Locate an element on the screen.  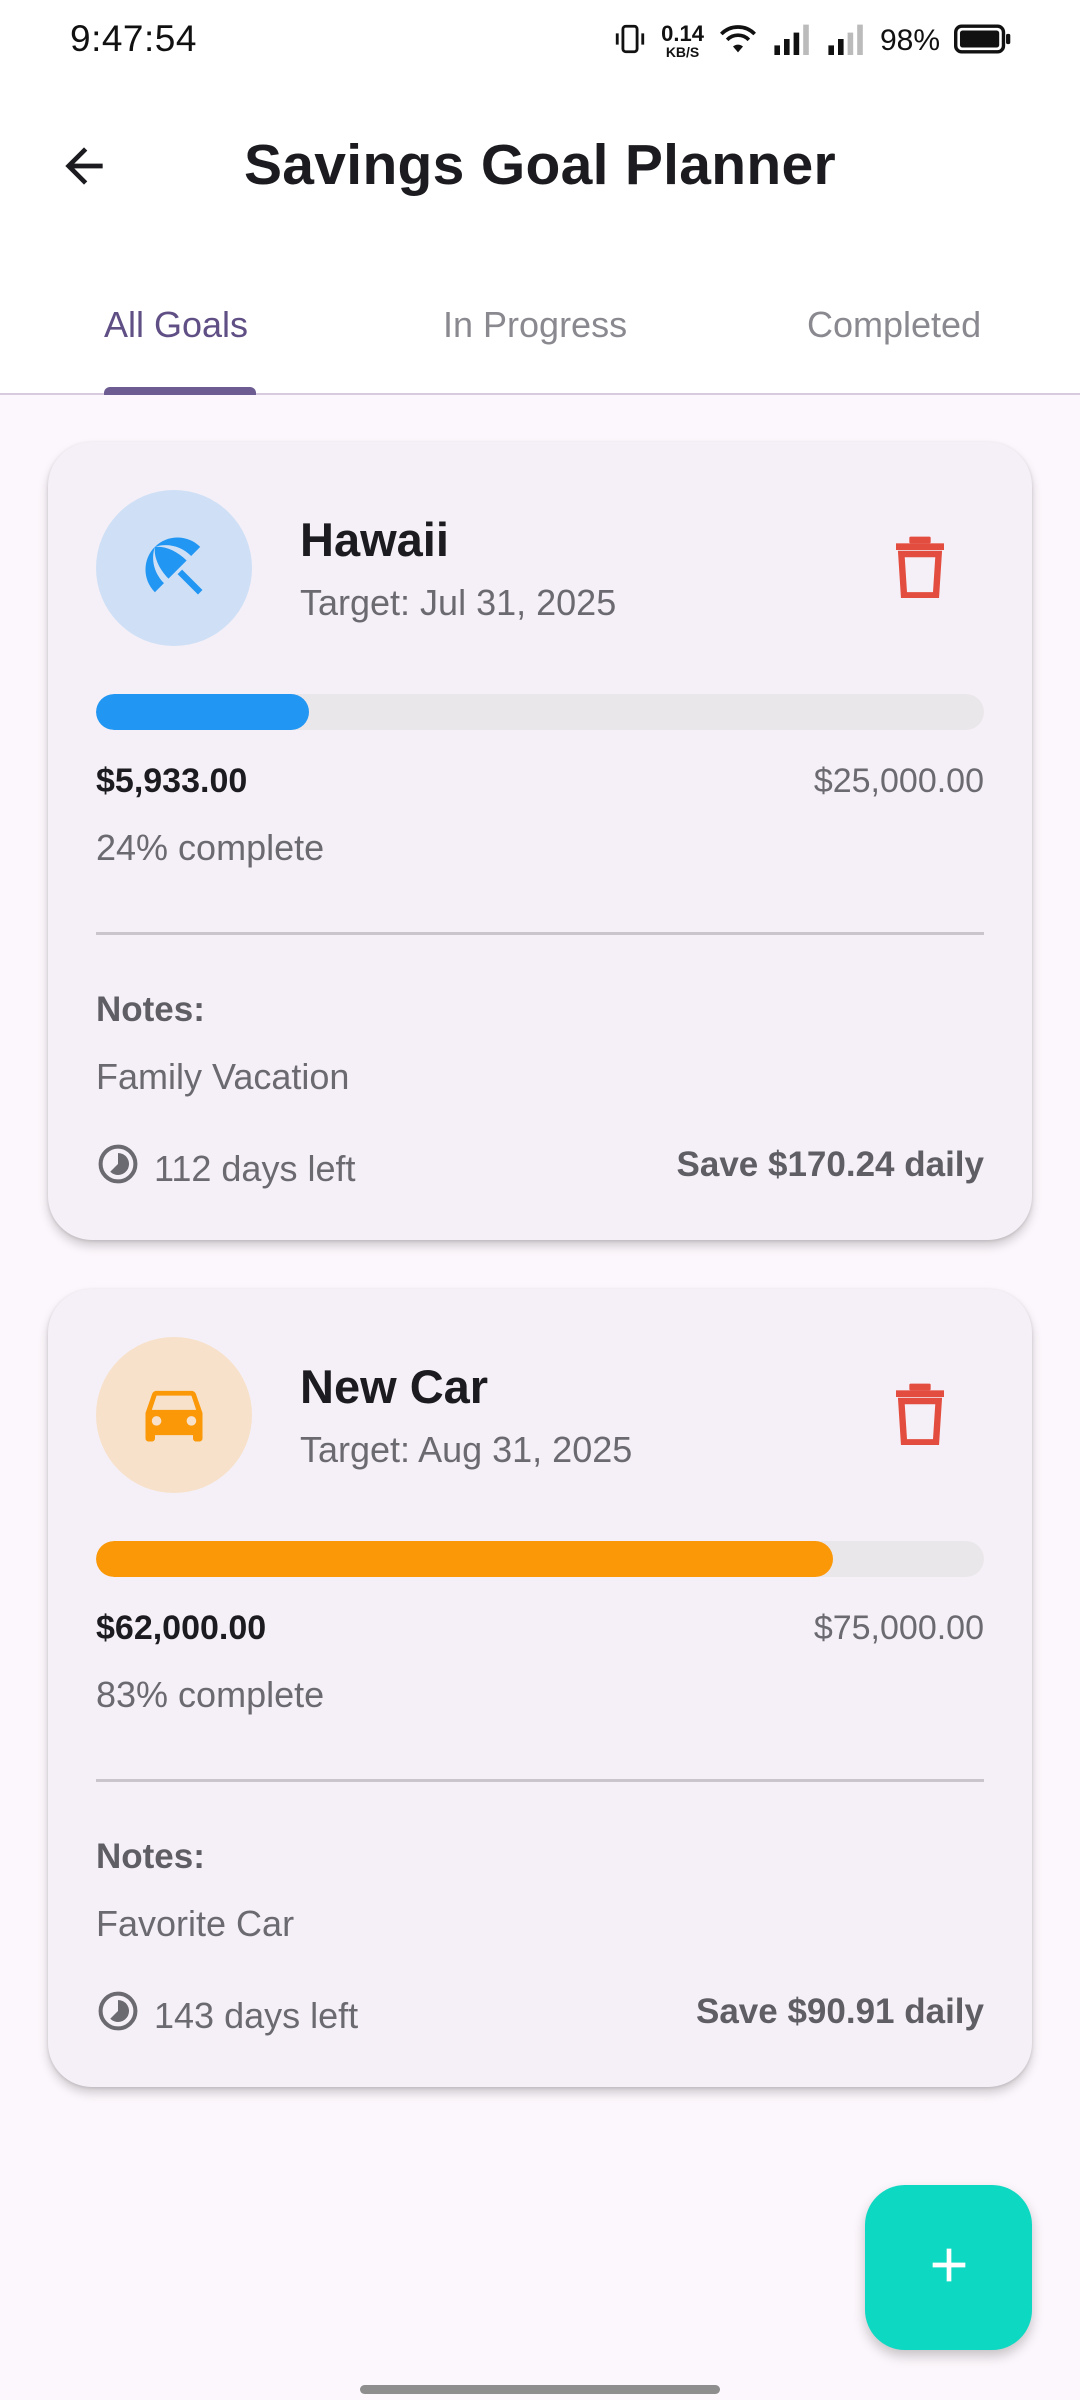
notes-text: Favorite Car is located at coordinates (195, 1923).